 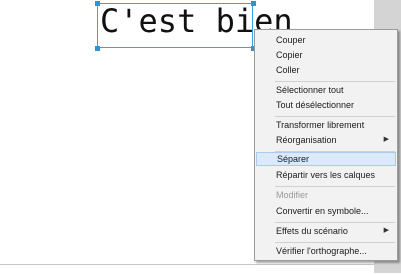 What do you see at coordinates (306, 140) in the screenshot?
I see `menu-item-label: Réorganisation` at bounding box center [306, 140].